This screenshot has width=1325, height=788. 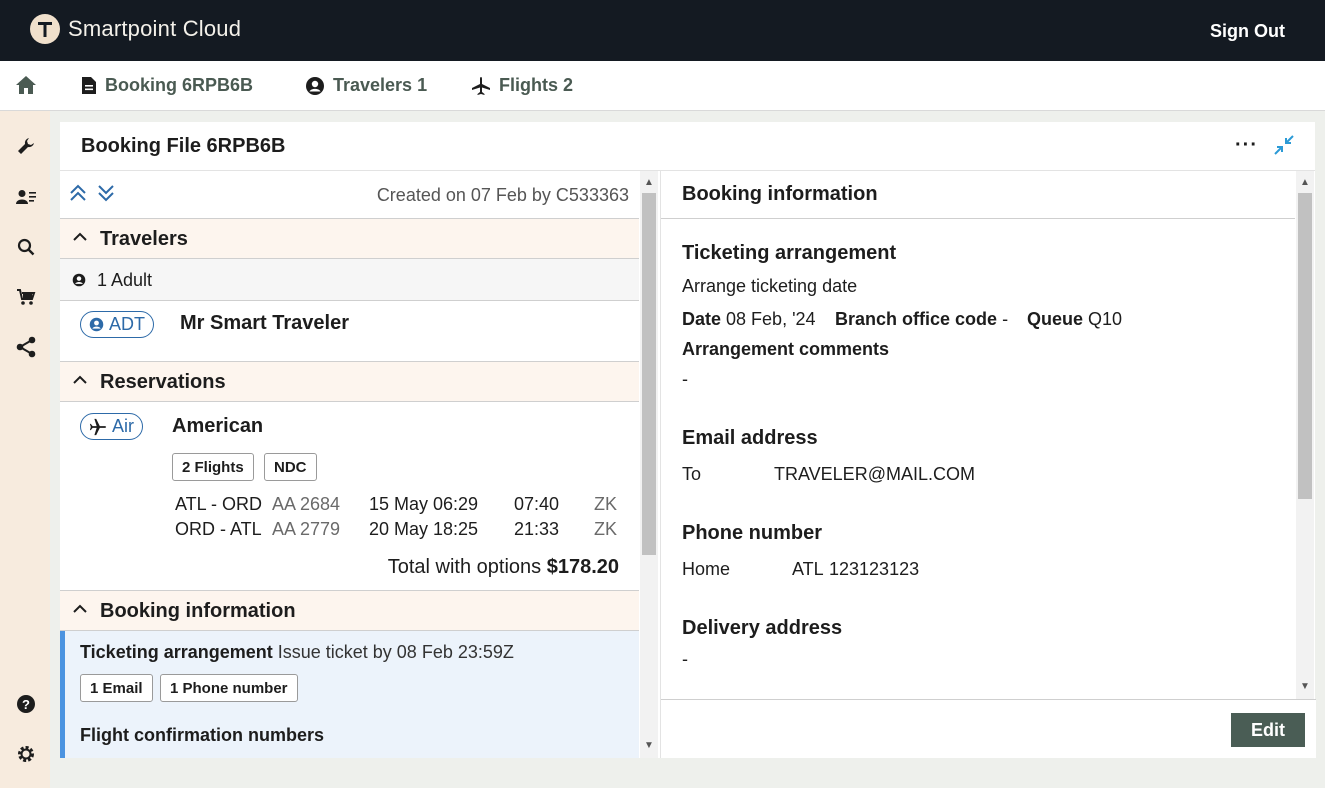 What do you see at coordinates (395, 652) in the screenshot?
I see `ticketing-value: Issue ticket by 08 Feb 23:59Z` at bounding box center [395, 652].